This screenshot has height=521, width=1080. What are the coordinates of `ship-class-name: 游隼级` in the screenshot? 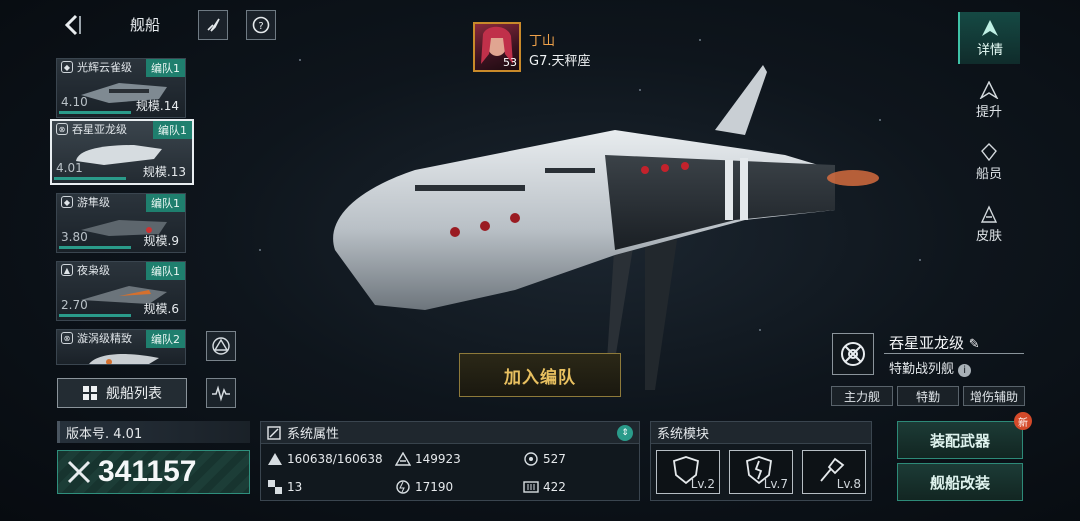 It's located at (93, 202).